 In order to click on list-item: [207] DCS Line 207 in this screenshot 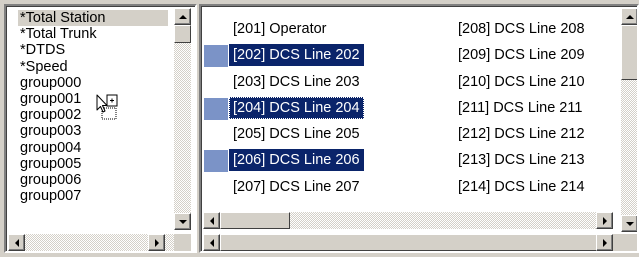, I will do `click(314, 187)`.